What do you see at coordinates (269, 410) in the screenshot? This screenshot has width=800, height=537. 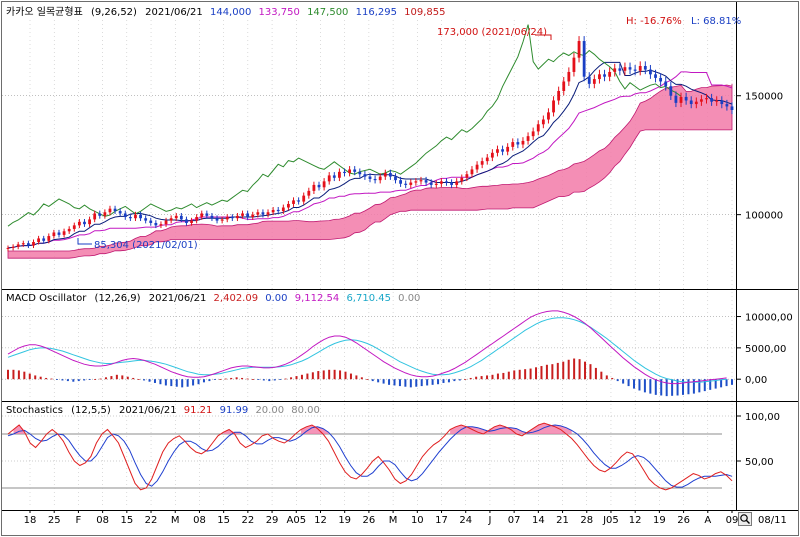 I see `stoch-value-3: 20.00` at bounding box center [269, 410].